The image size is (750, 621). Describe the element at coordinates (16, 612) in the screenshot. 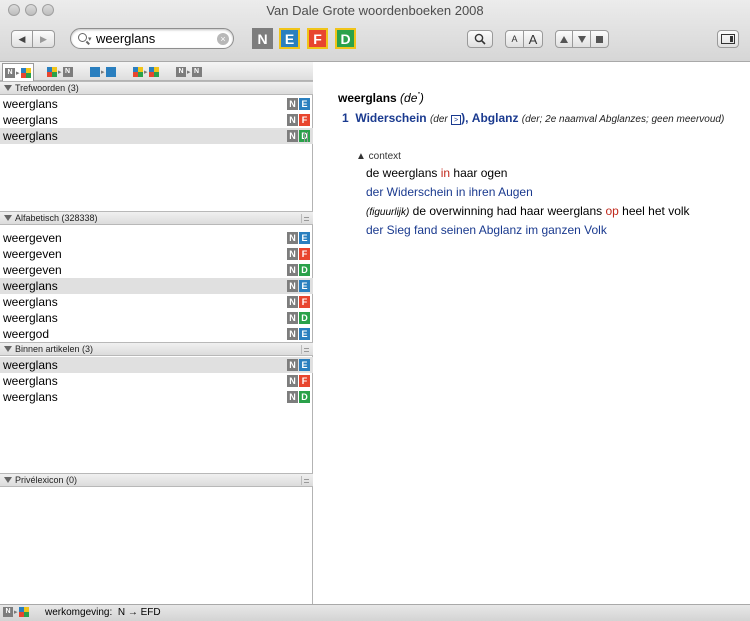

I see `workspace-icon: N ▸` at that location.